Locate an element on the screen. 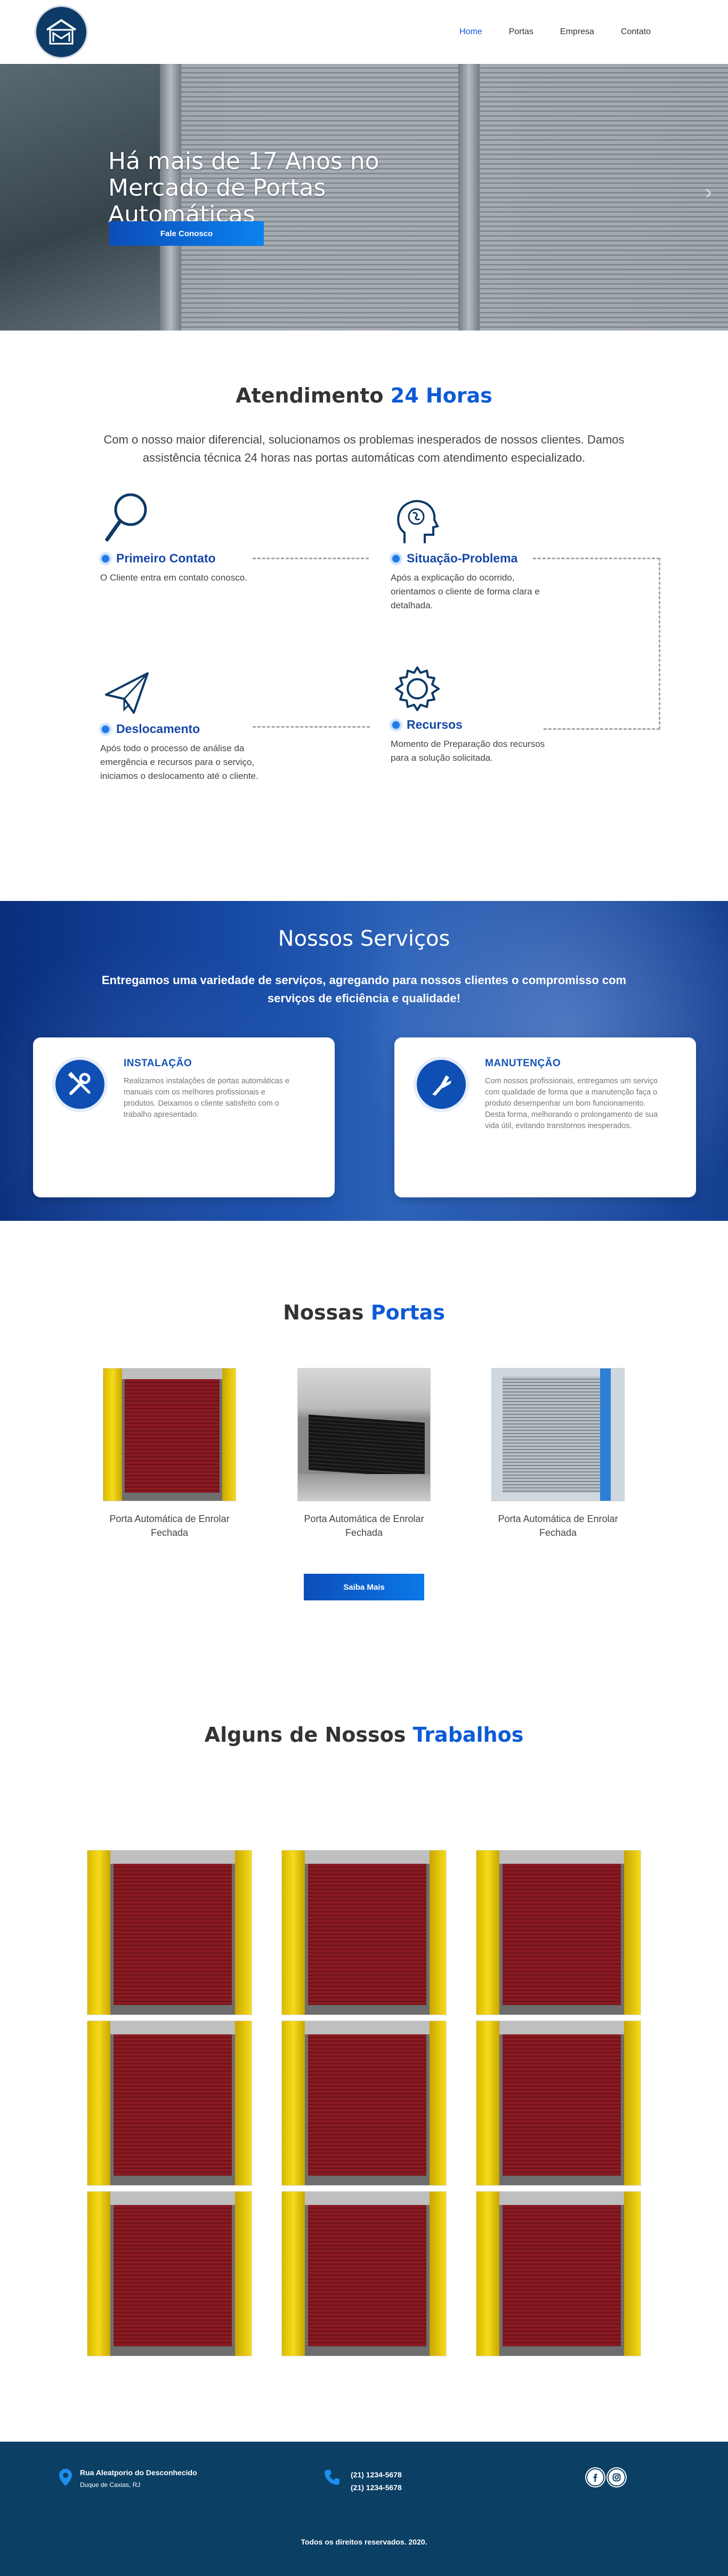  social-links is located at coordinates (606, 2477).